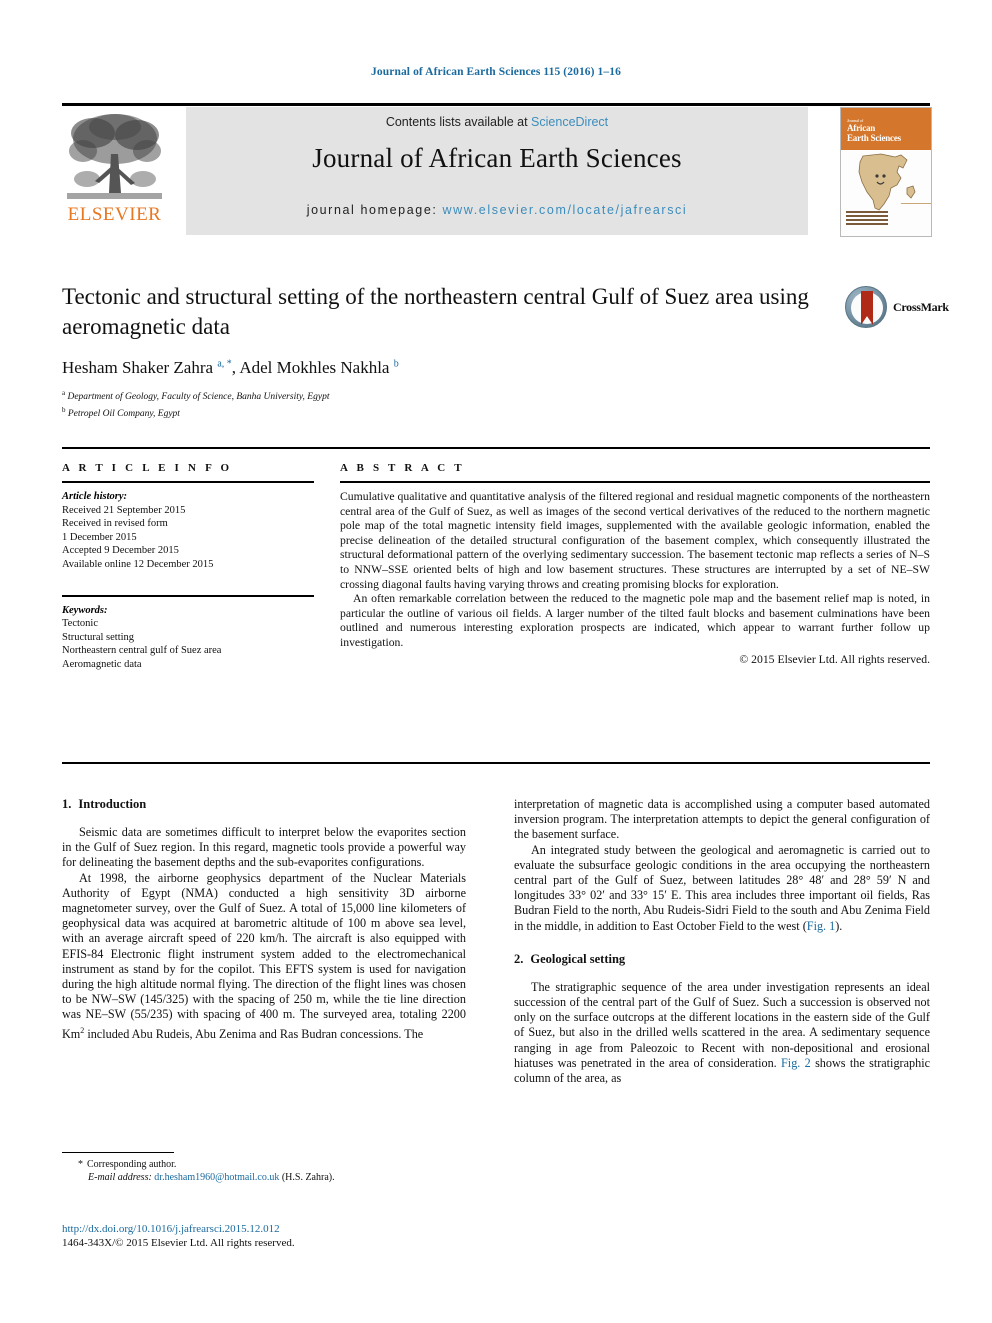 This screenshot has height=1323, width=992. Describe the element at coordinates (216, 1177) in the screenshot. I see `email-link: dr.hesham1960@hotmail.co.uk` at that location.